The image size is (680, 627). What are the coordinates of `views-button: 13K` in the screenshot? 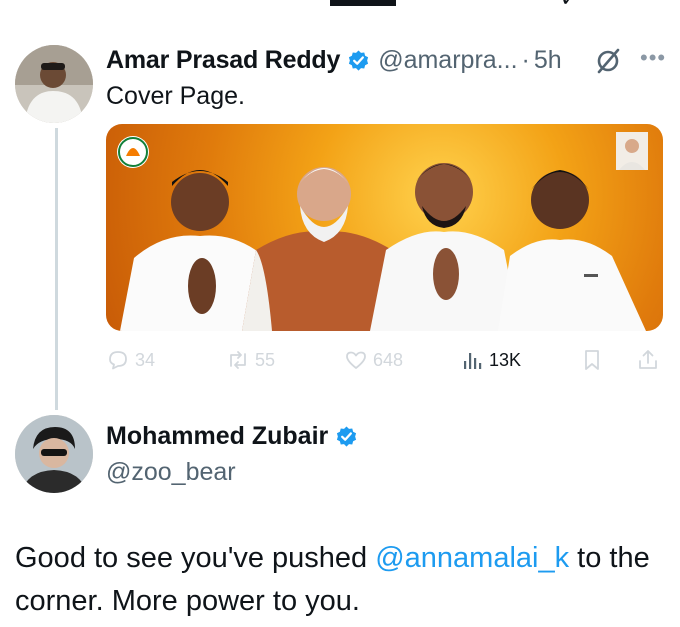 It's located at (490, 360).